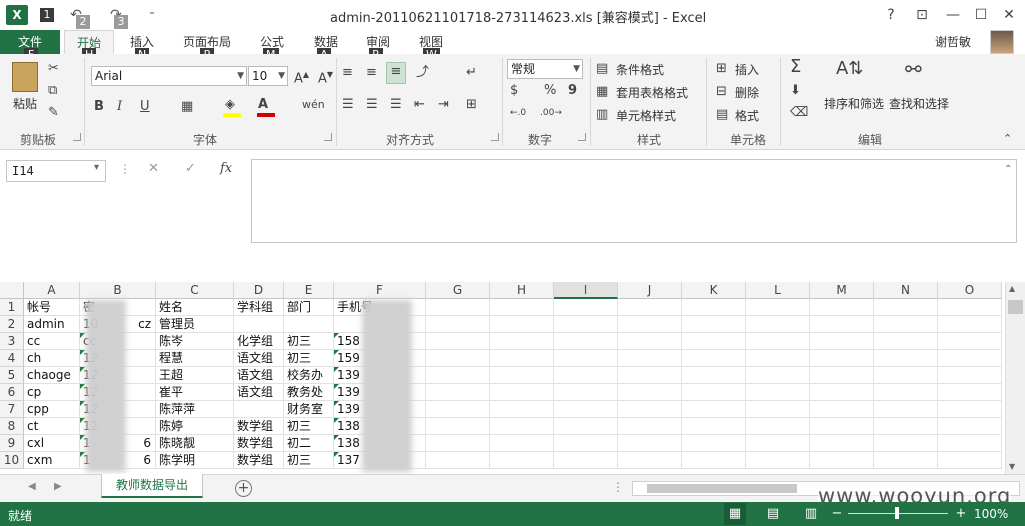 The image size is (1025, 526). Describe the element at coordinates (52, 409) in the screenshot. I see `cell-a7: cpp` at that location.